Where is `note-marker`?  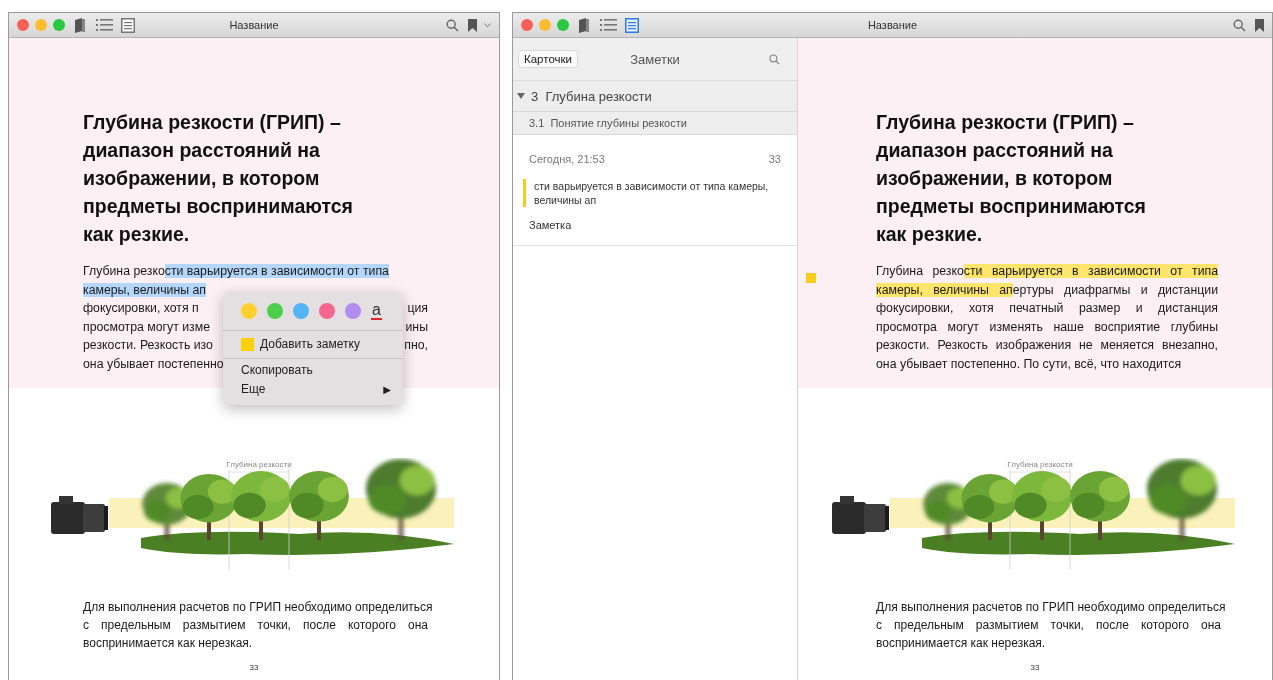 note-marker is located at coordinates (811, 278).